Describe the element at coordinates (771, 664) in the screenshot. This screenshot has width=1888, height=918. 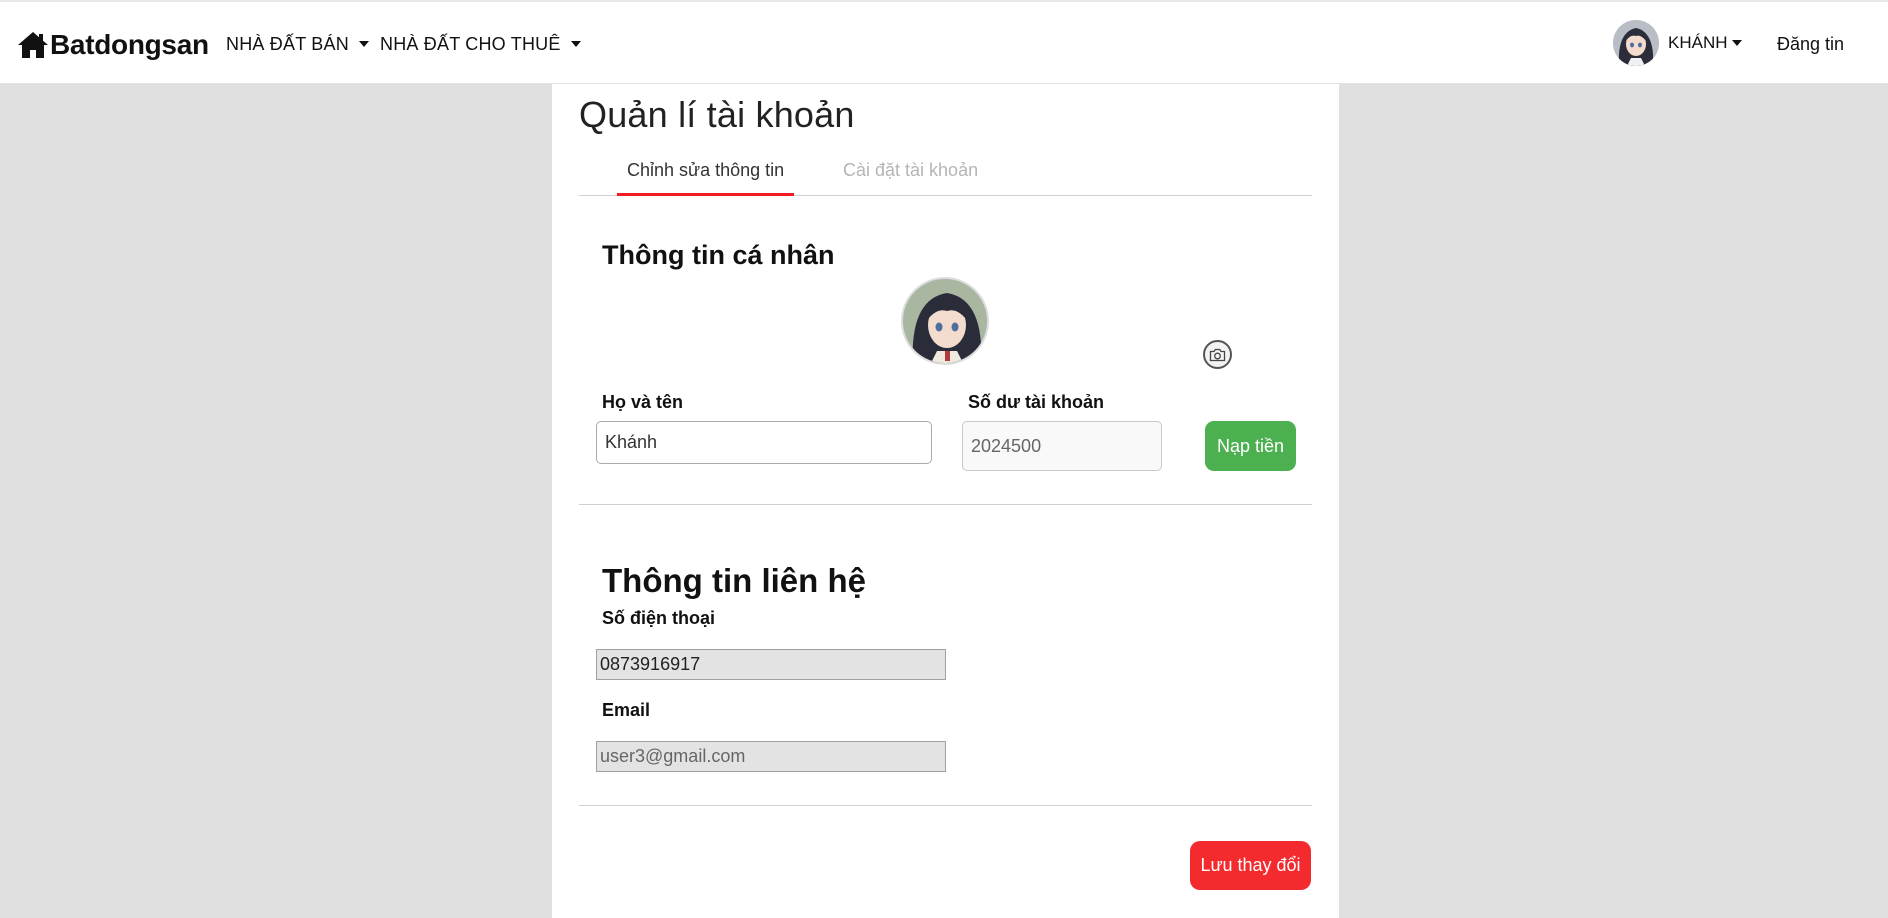
I see `phone-field` at that location.